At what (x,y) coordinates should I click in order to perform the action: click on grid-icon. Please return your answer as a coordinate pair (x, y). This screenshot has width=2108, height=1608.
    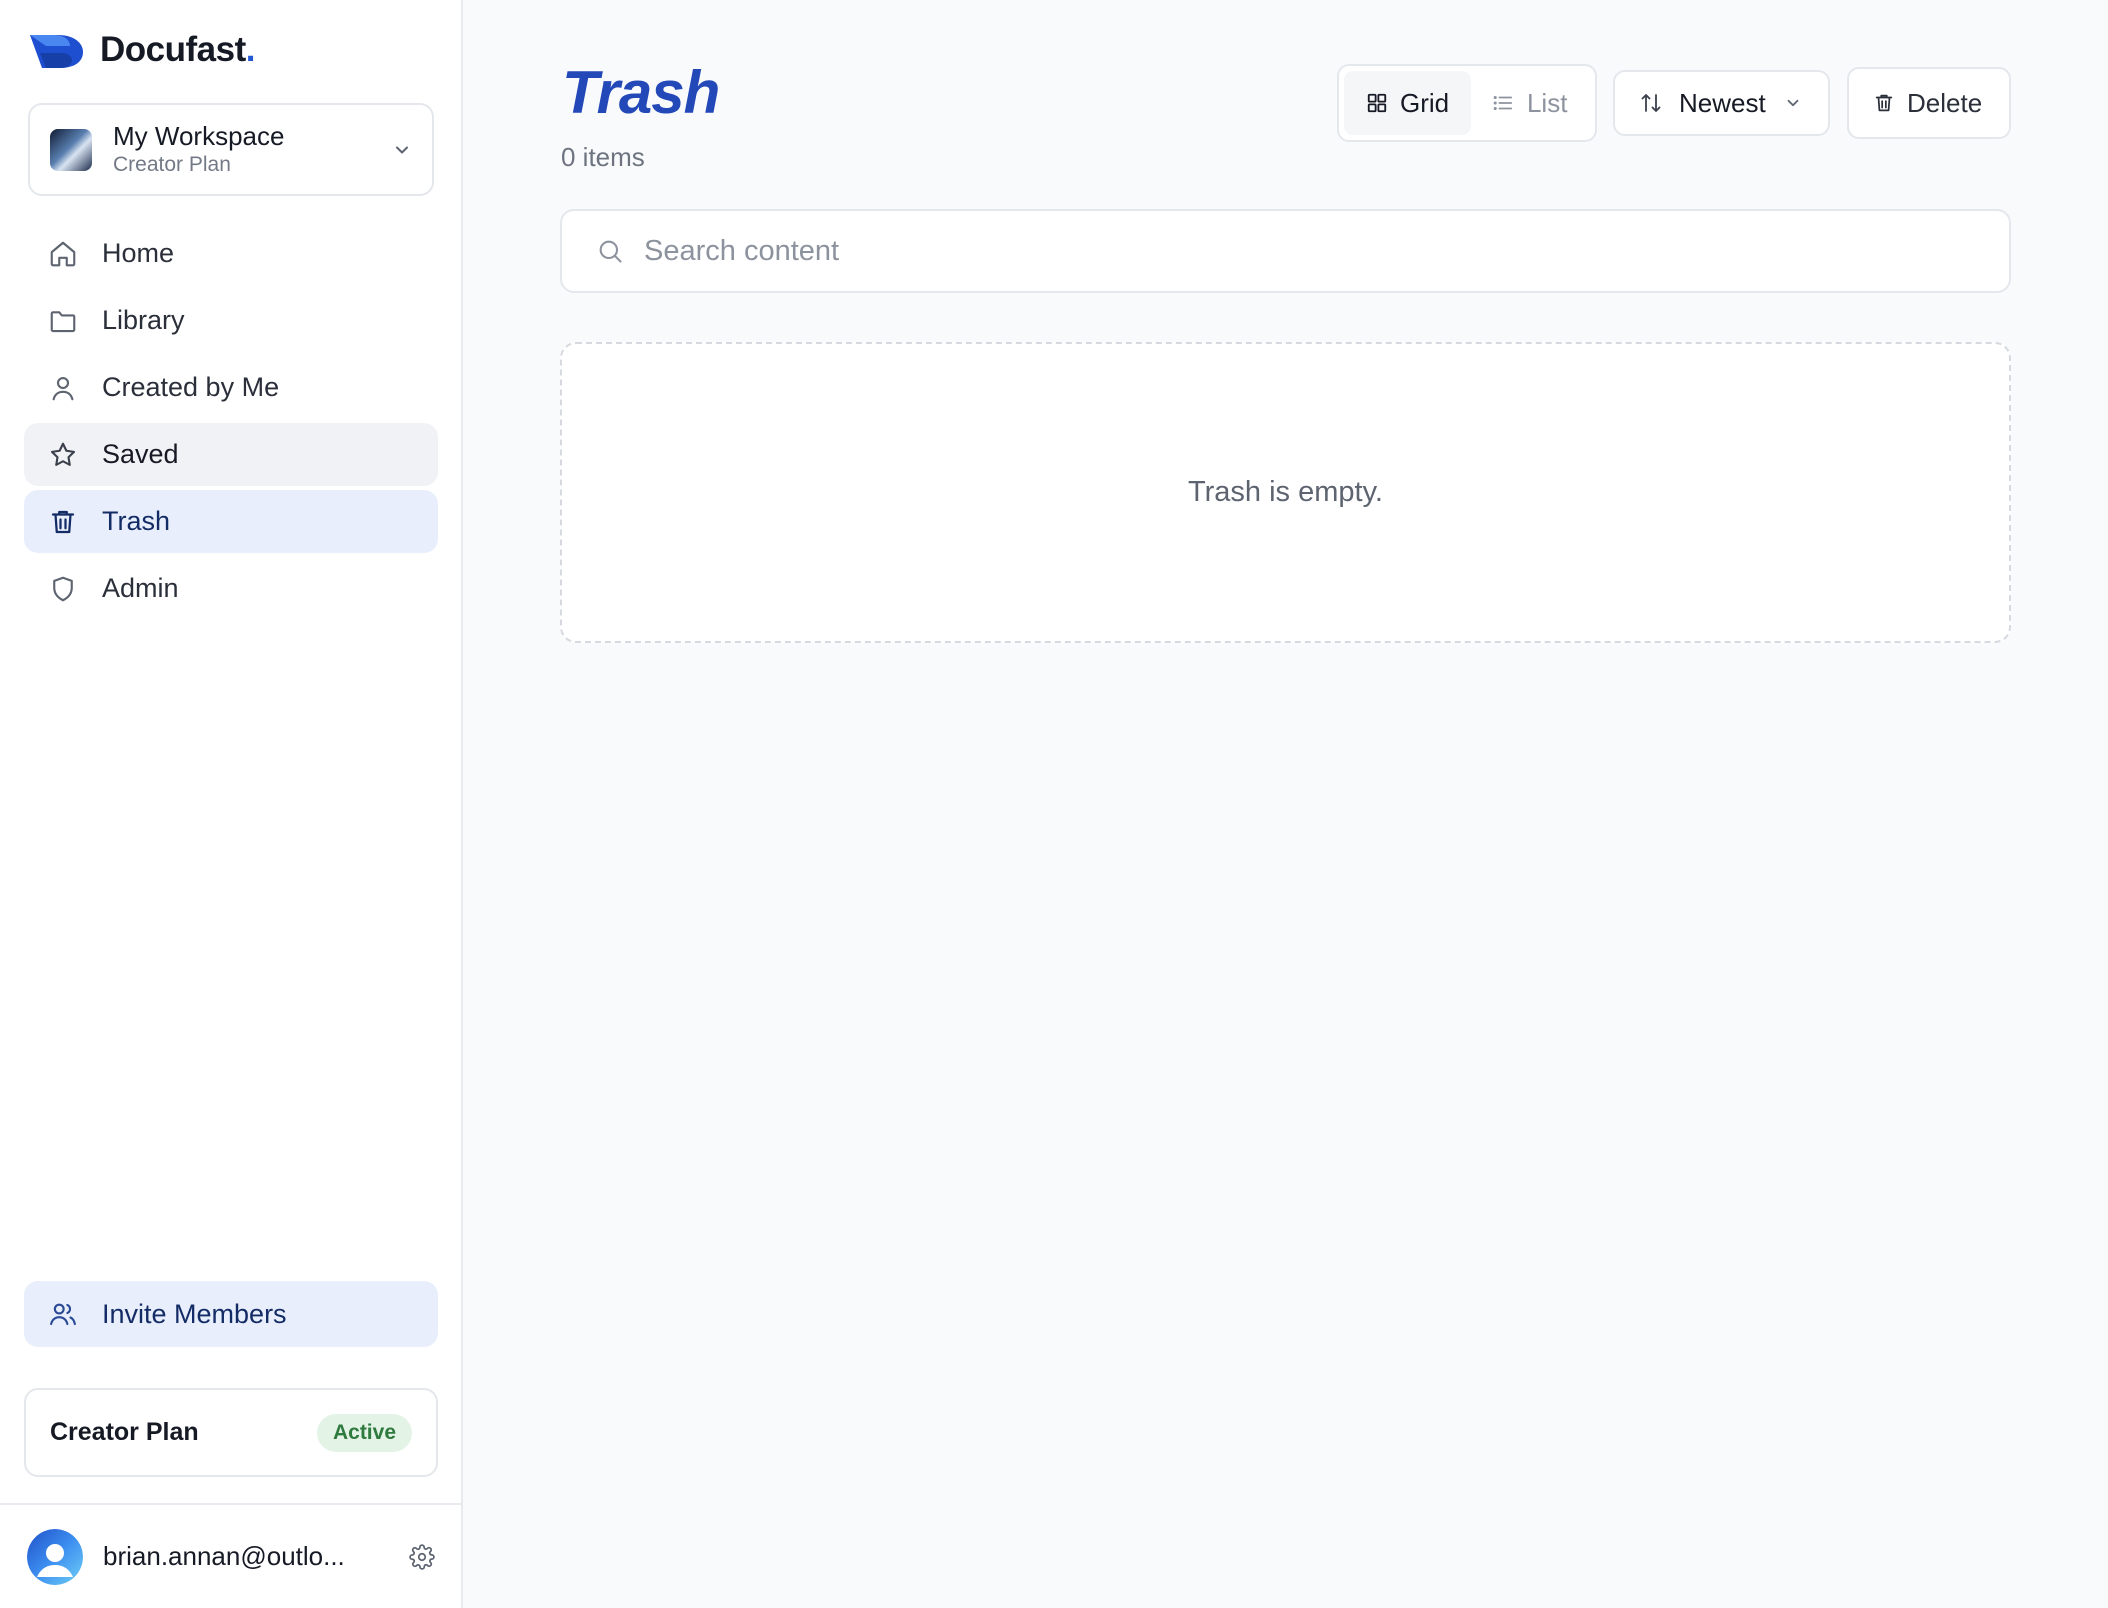
    Looking at the image, I should click on (1377, 103).